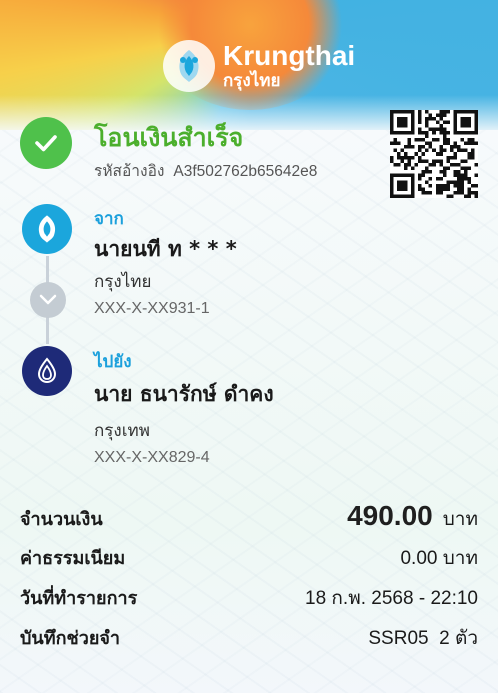 This screenshot has width=498, height=693. I want to click on date-value: 18 ก.พ. 2568 - 22:10, so click(391, 598).